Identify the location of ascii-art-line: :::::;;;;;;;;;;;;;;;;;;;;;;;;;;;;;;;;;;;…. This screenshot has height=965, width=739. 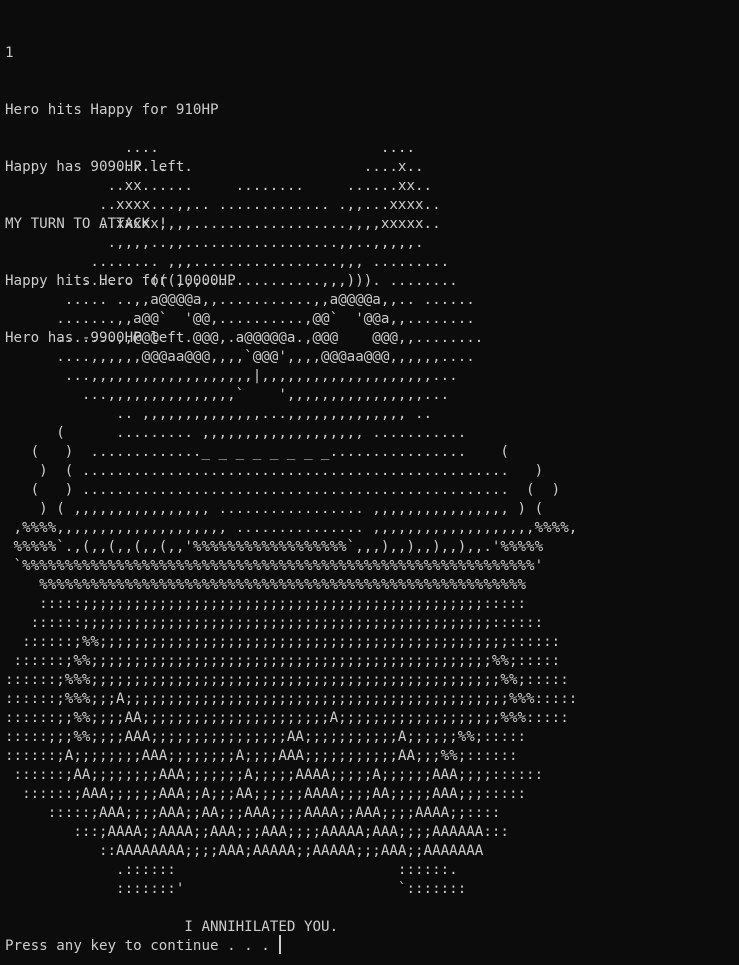
(266, 604).